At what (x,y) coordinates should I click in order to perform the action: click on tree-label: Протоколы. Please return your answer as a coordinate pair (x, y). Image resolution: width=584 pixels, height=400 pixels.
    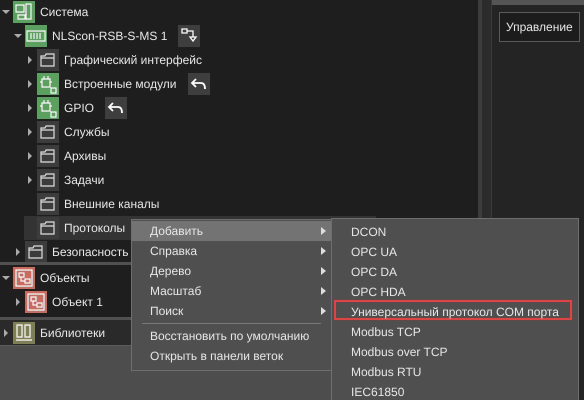
    Looking at the image, I should click on (95, 228).